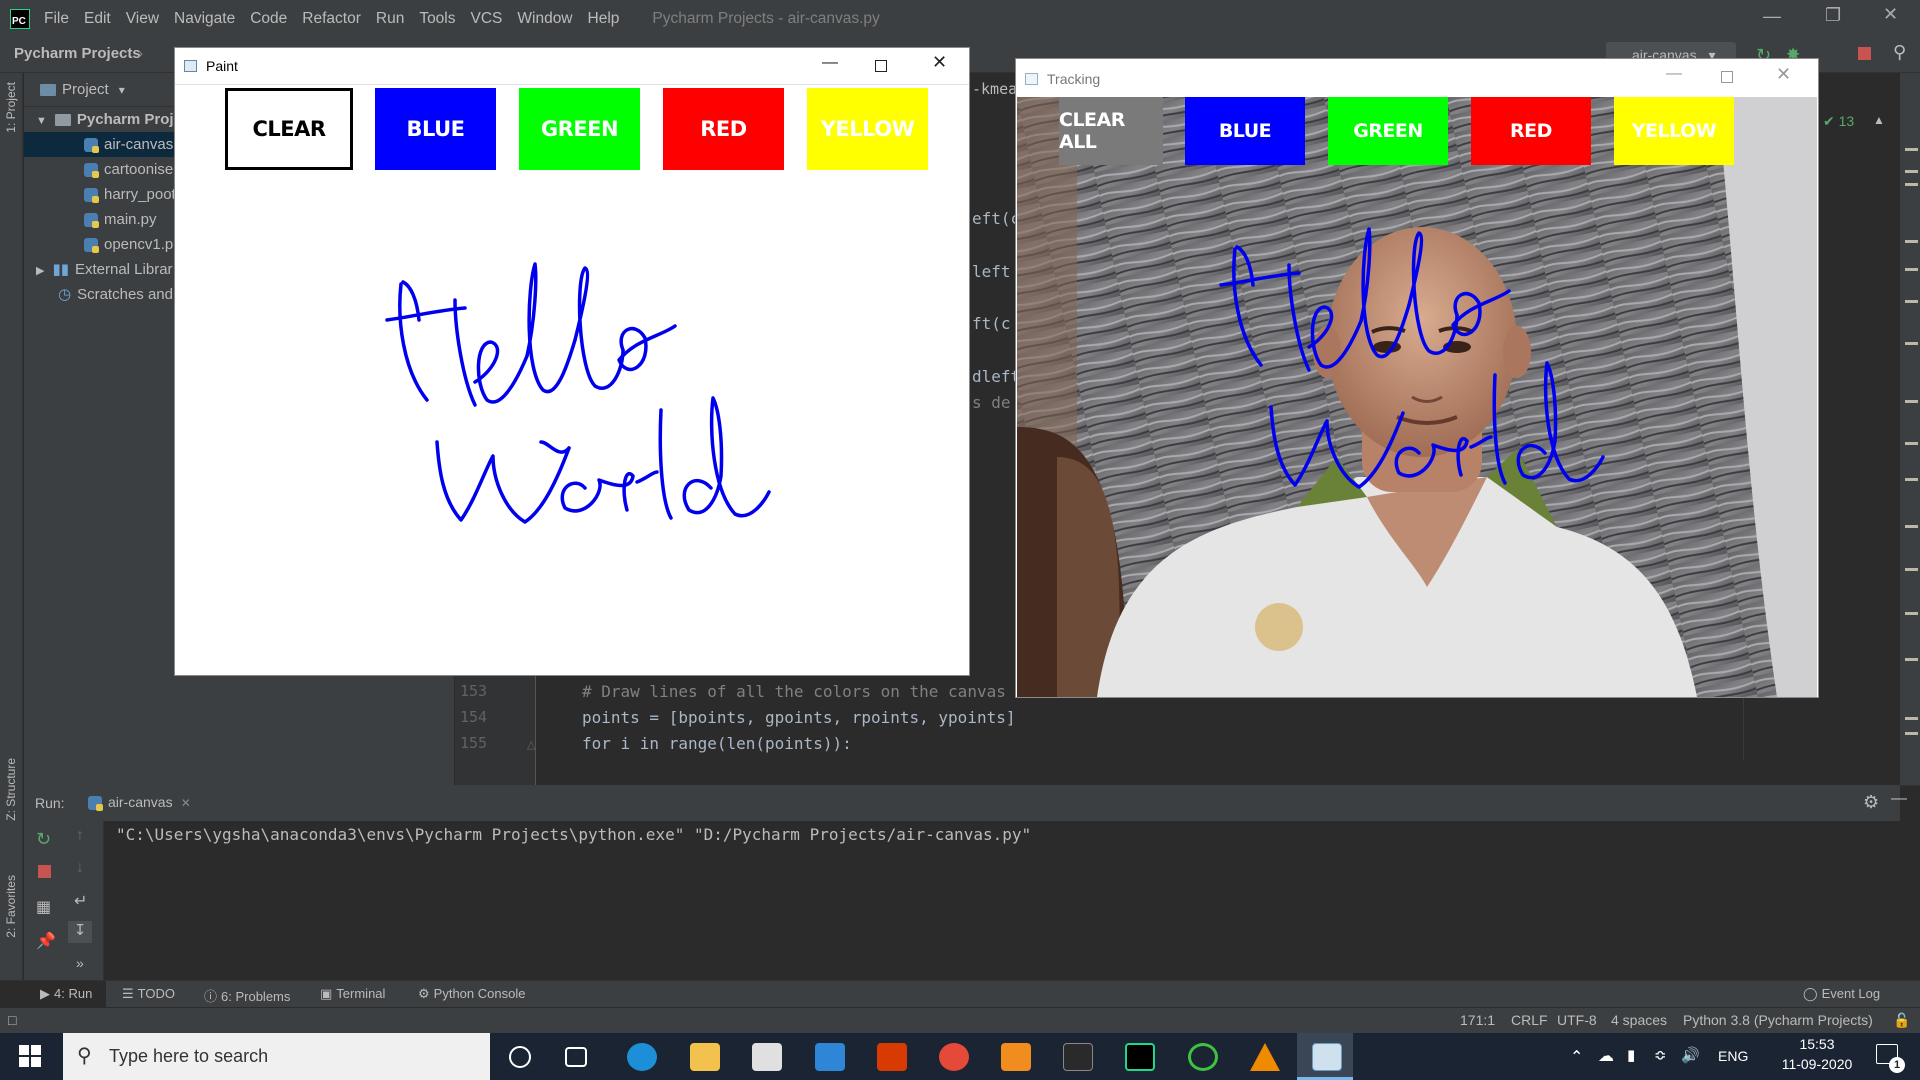  Describe the element at coordinates (80, 868) in the screenshot. I see `arrow-down-icon: ↓` at that location.